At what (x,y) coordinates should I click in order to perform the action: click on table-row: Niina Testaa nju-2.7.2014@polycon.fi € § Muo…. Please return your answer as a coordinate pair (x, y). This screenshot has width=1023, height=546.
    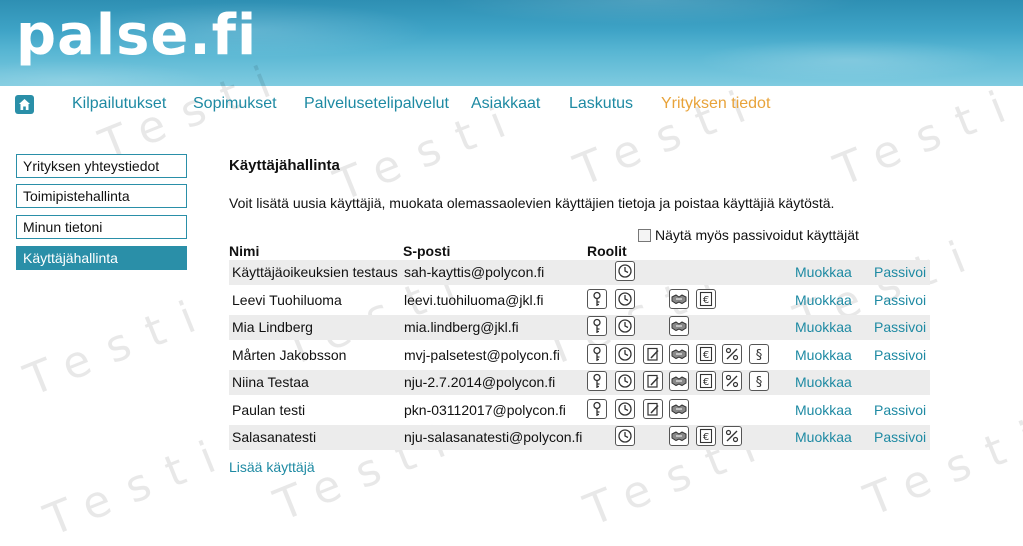
    Looking at the image, I should click on (579, 382).